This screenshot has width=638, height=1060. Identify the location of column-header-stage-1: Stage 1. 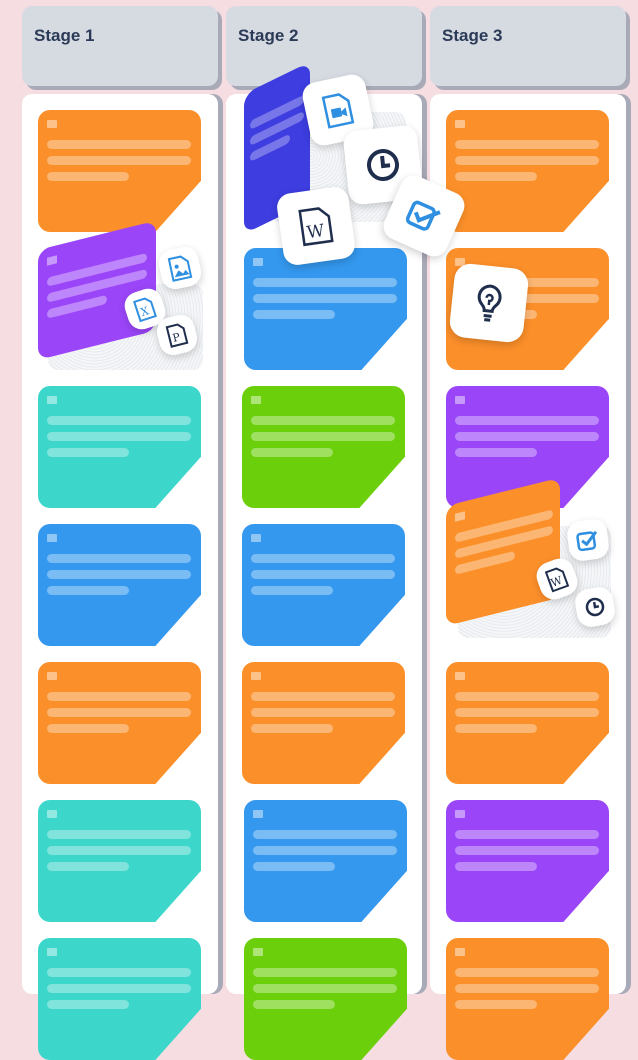
(120, 46).